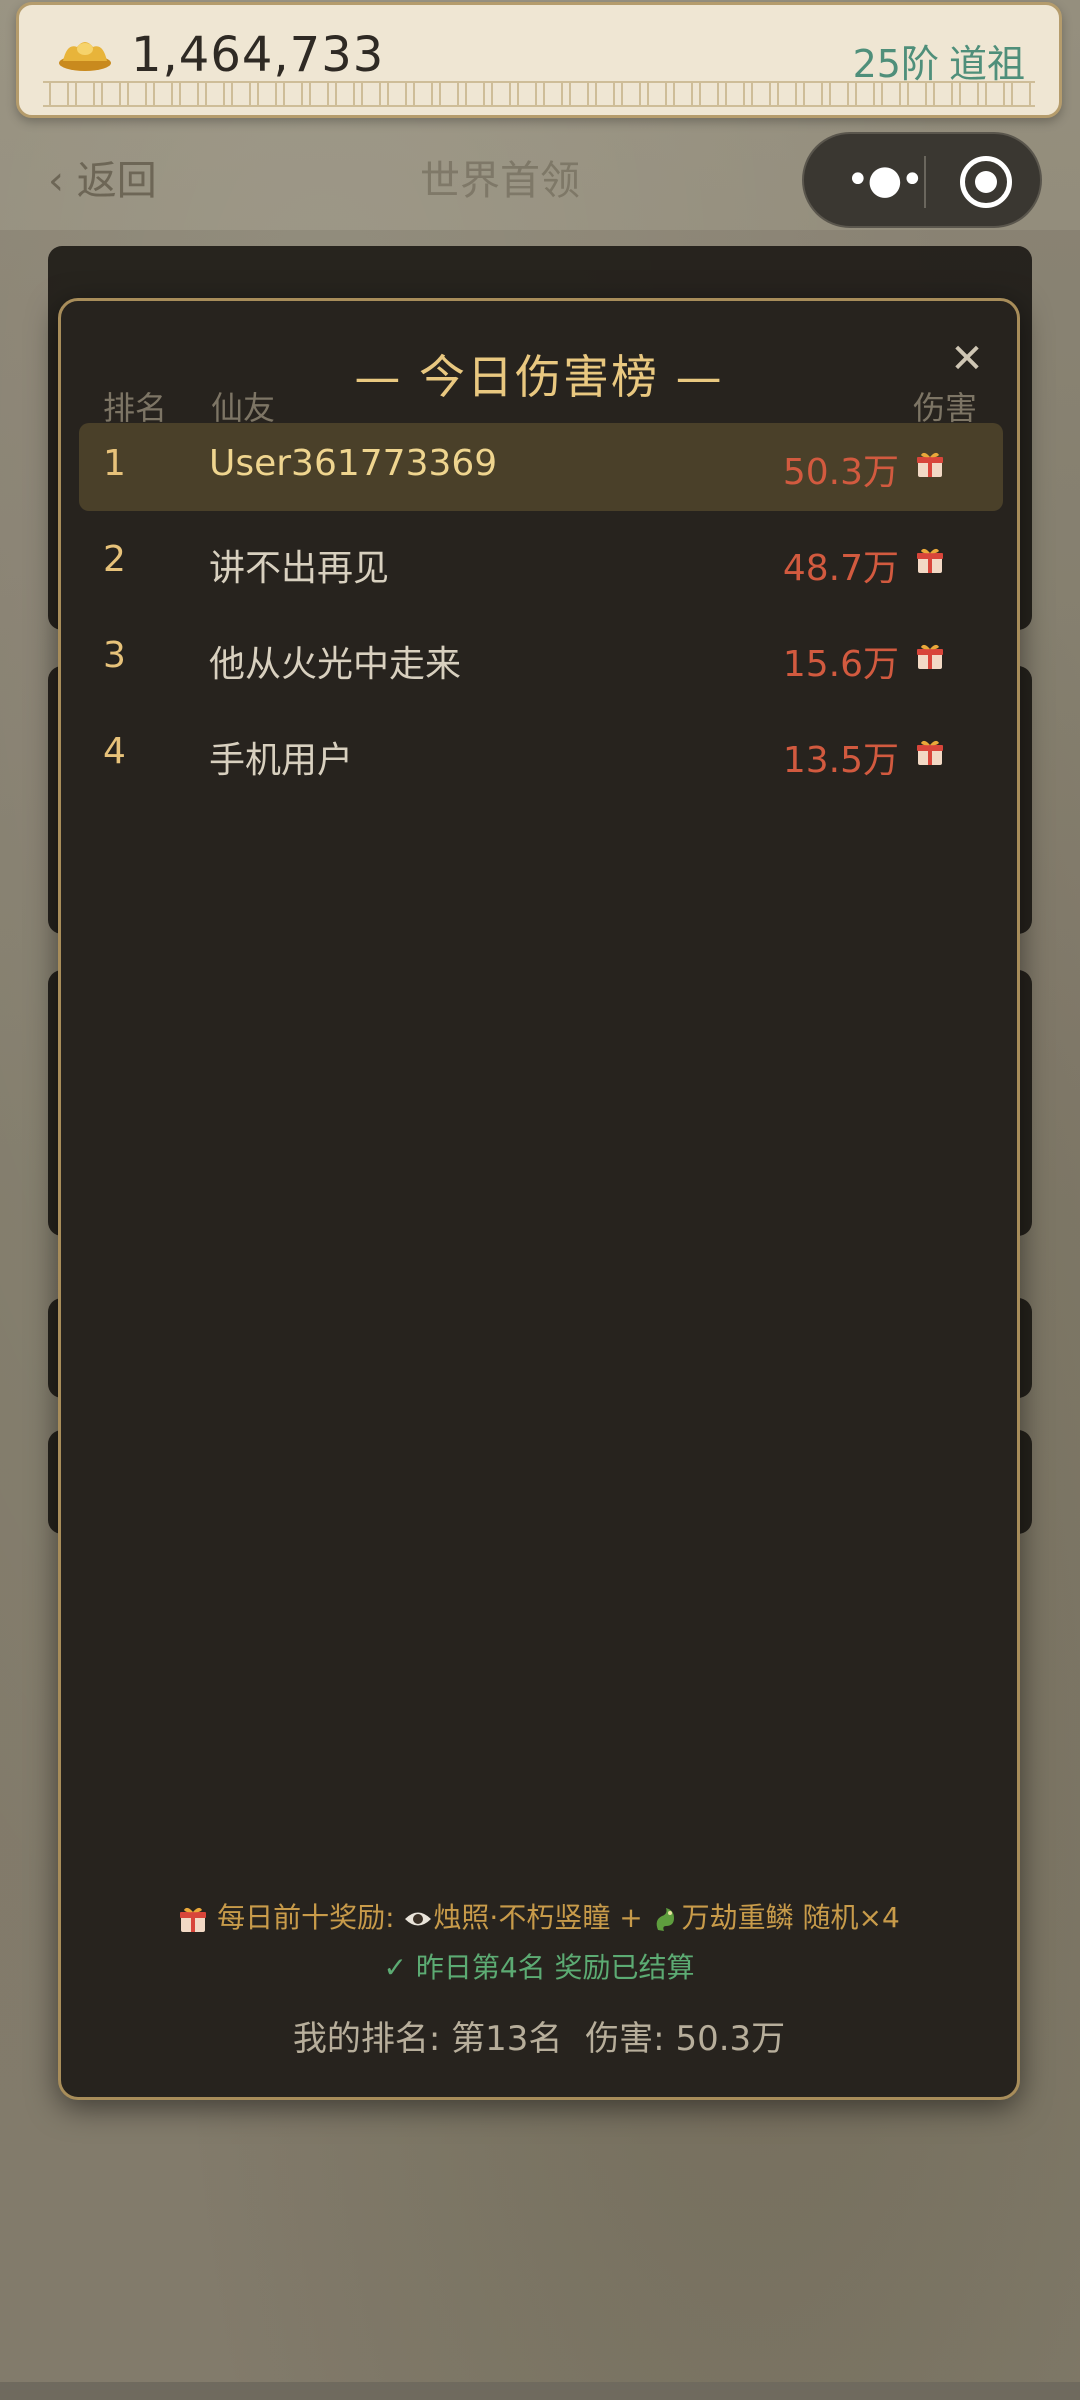 The image size is (1080, 2400). I want to click on check-icon: ✓, so click(395, 1967).